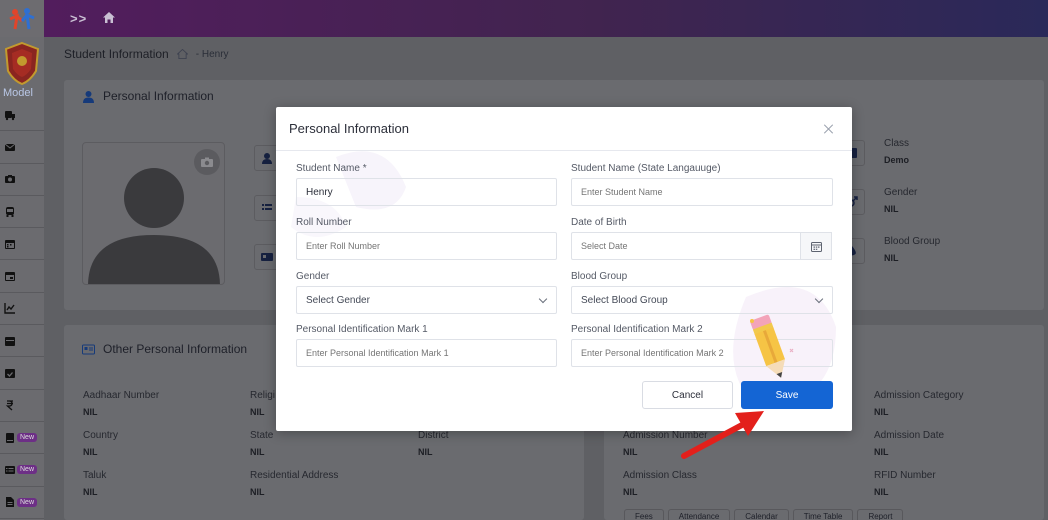 The width and height of the screenshot is (1048, 520). What do you see at coordinates (22, 244) in the screenshot?
I see `sidebar-item-calendar` at bounding box center [22, 244].